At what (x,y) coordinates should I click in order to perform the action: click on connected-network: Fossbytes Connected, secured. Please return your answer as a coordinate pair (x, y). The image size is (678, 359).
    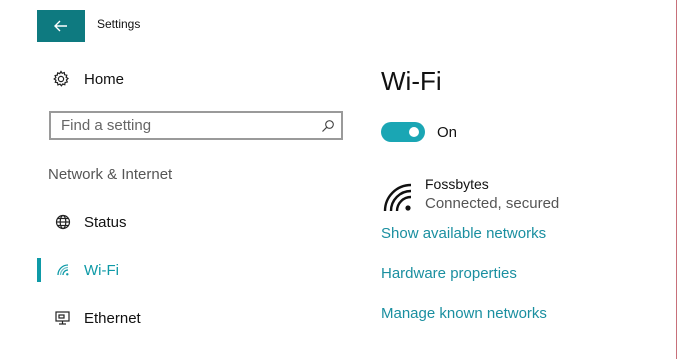
    Looking at the image, I should click on (470, 195).